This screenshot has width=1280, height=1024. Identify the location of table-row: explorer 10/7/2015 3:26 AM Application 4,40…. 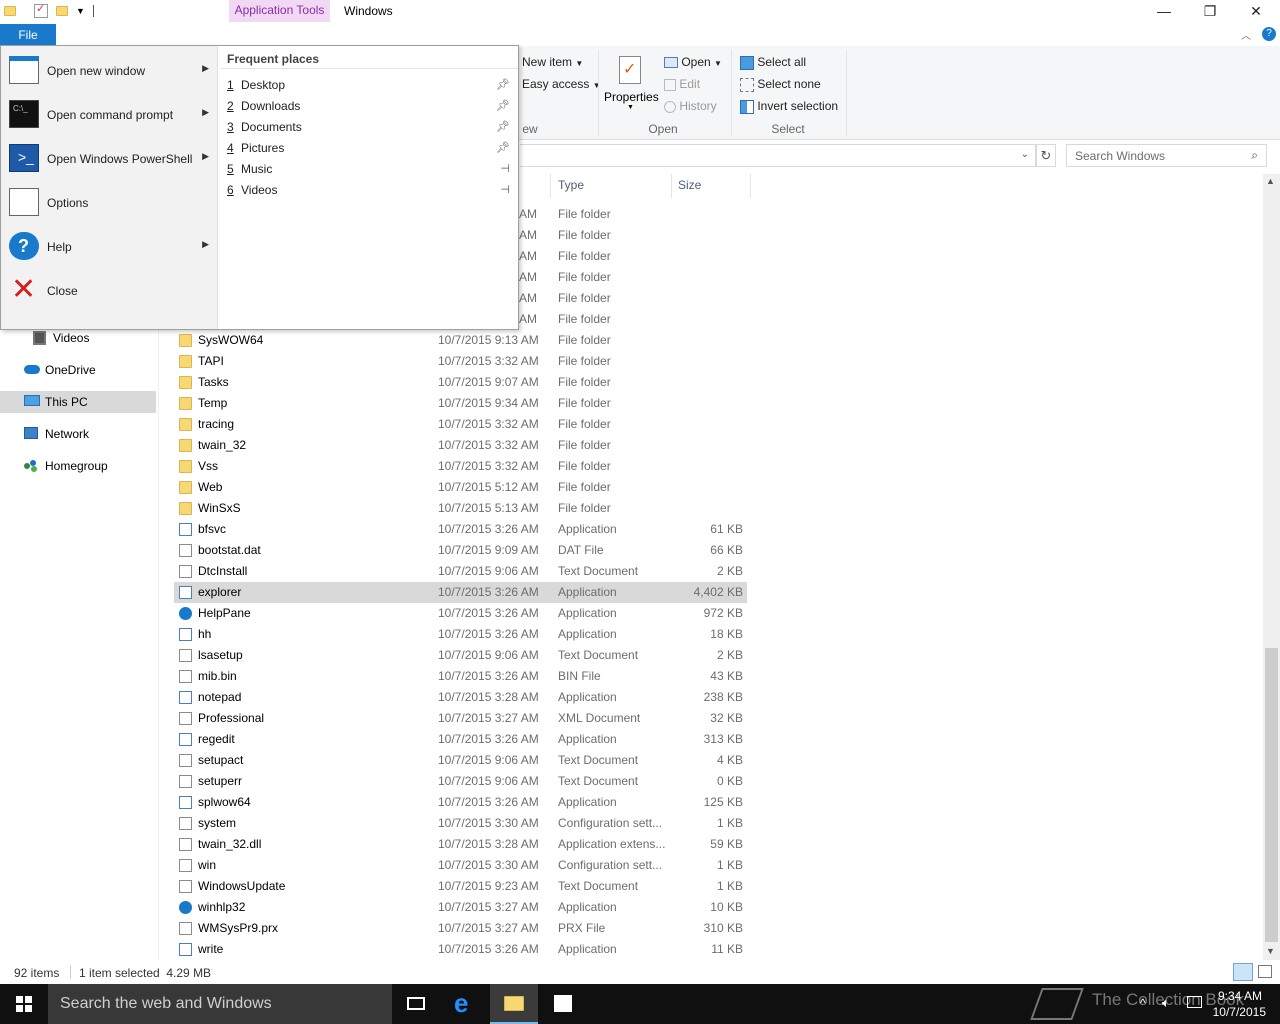
(460, 592).